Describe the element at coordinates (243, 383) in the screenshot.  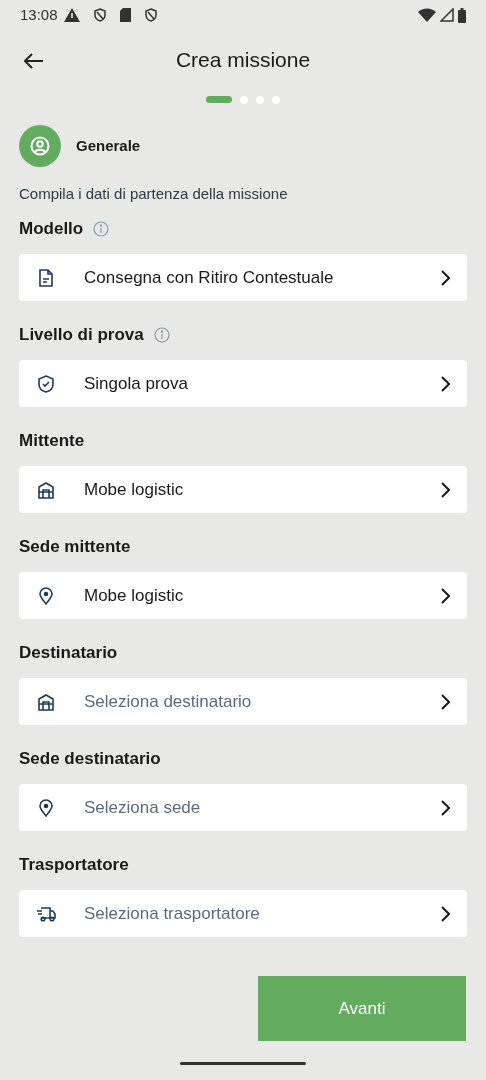
I see `select-field: Singola prova` at that location.